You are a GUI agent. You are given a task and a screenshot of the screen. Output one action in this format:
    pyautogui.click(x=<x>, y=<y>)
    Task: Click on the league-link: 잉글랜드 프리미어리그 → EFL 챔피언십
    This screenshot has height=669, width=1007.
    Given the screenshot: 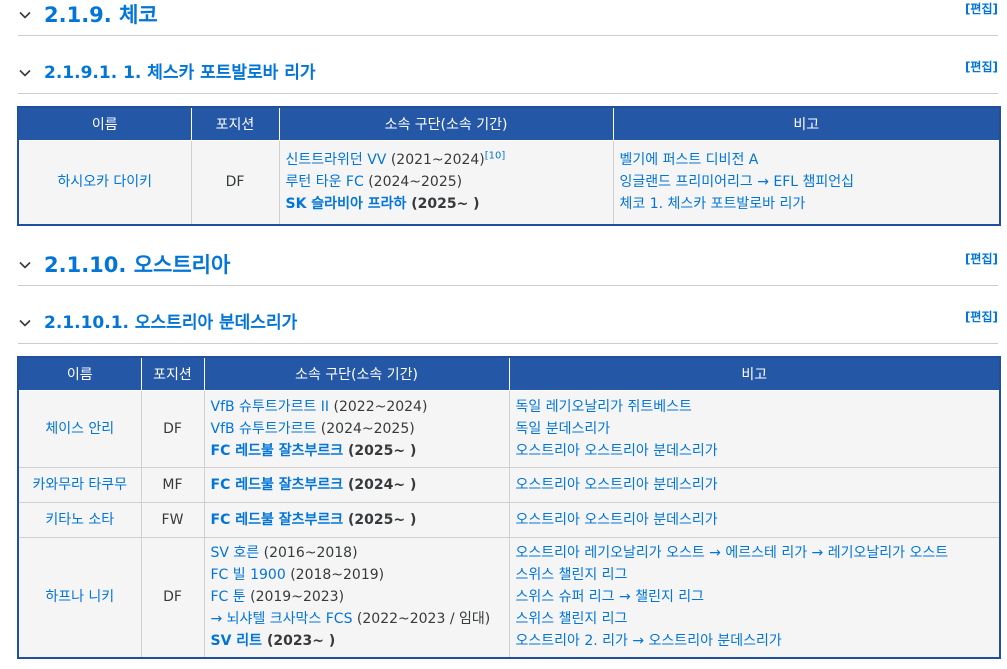 What is the action you would take?
    pyautogui.click(x=807, y=182)
    